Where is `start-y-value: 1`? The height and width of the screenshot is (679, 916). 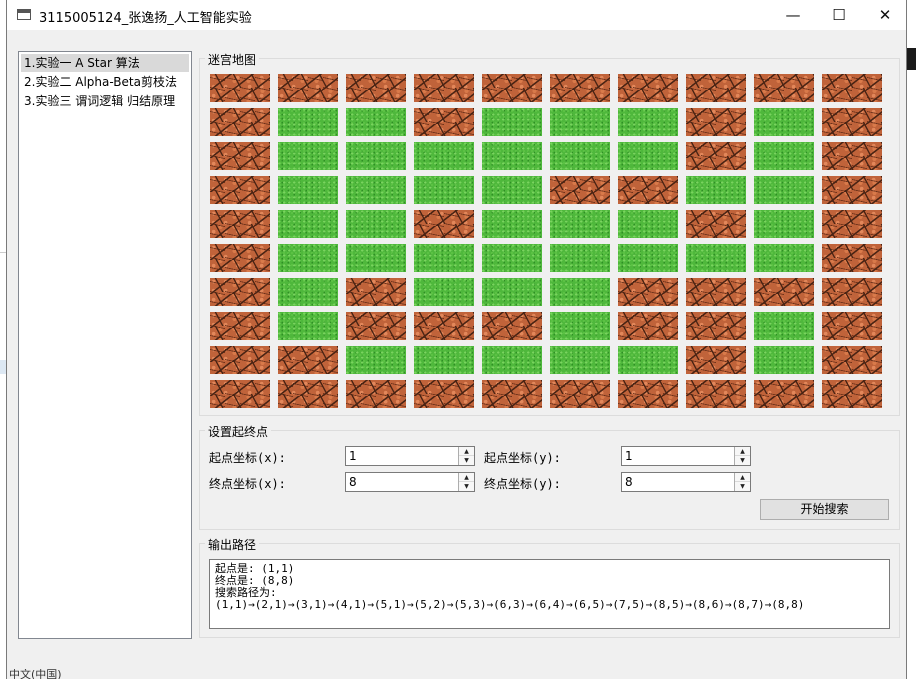 start-y-value: 1 is located at coordinates (629, 456).